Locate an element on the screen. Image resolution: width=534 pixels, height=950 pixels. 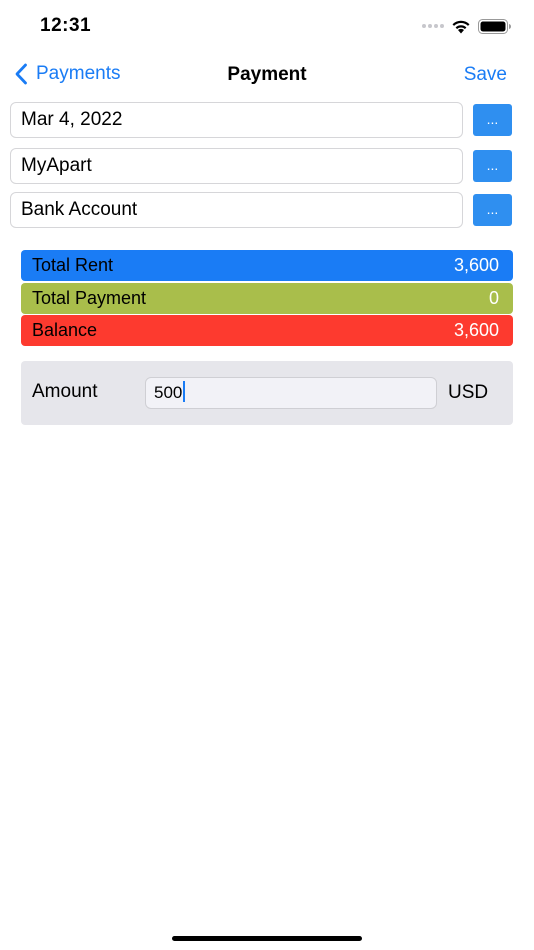
currency-label: USD is located at coordinates (468, 392).